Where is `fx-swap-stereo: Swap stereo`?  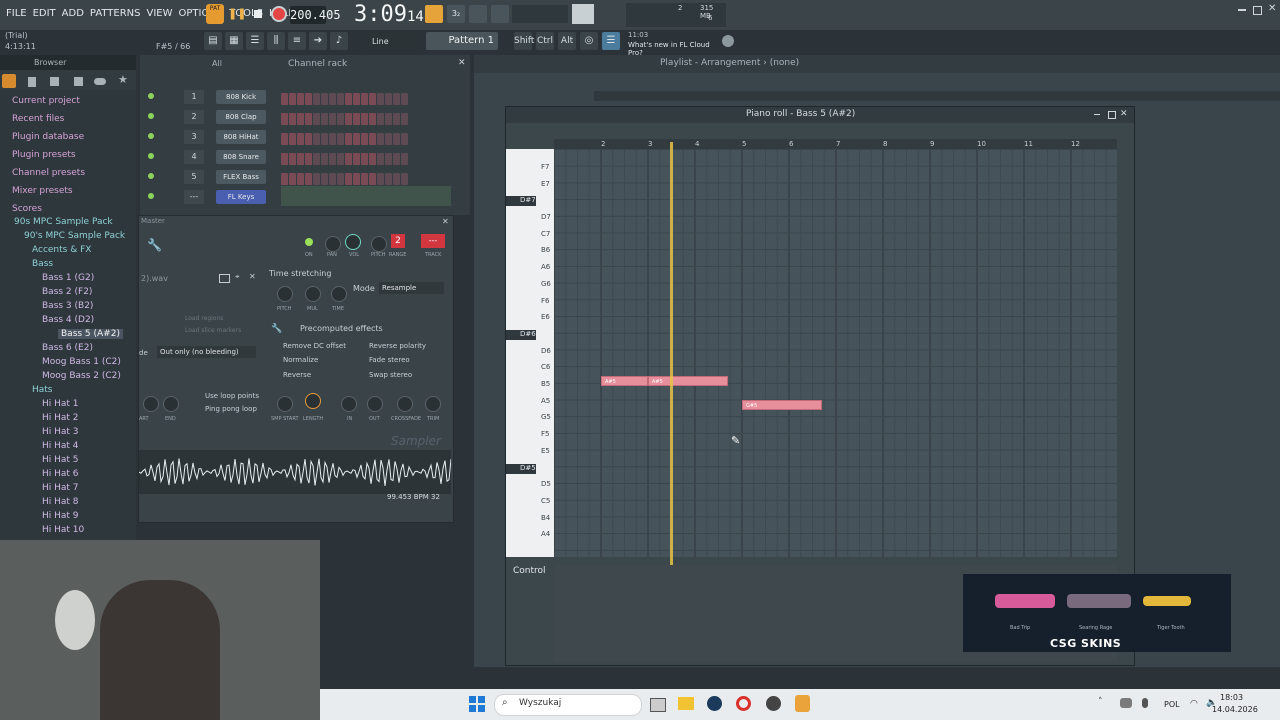 fx-swap-stereo: Swap stereo is located at coordinates (390, 375).